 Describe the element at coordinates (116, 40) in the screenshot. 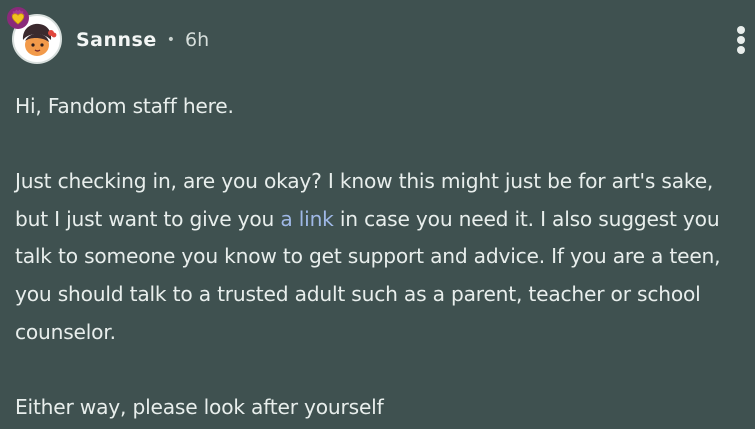

I see `author-username: Sannse` at that location.